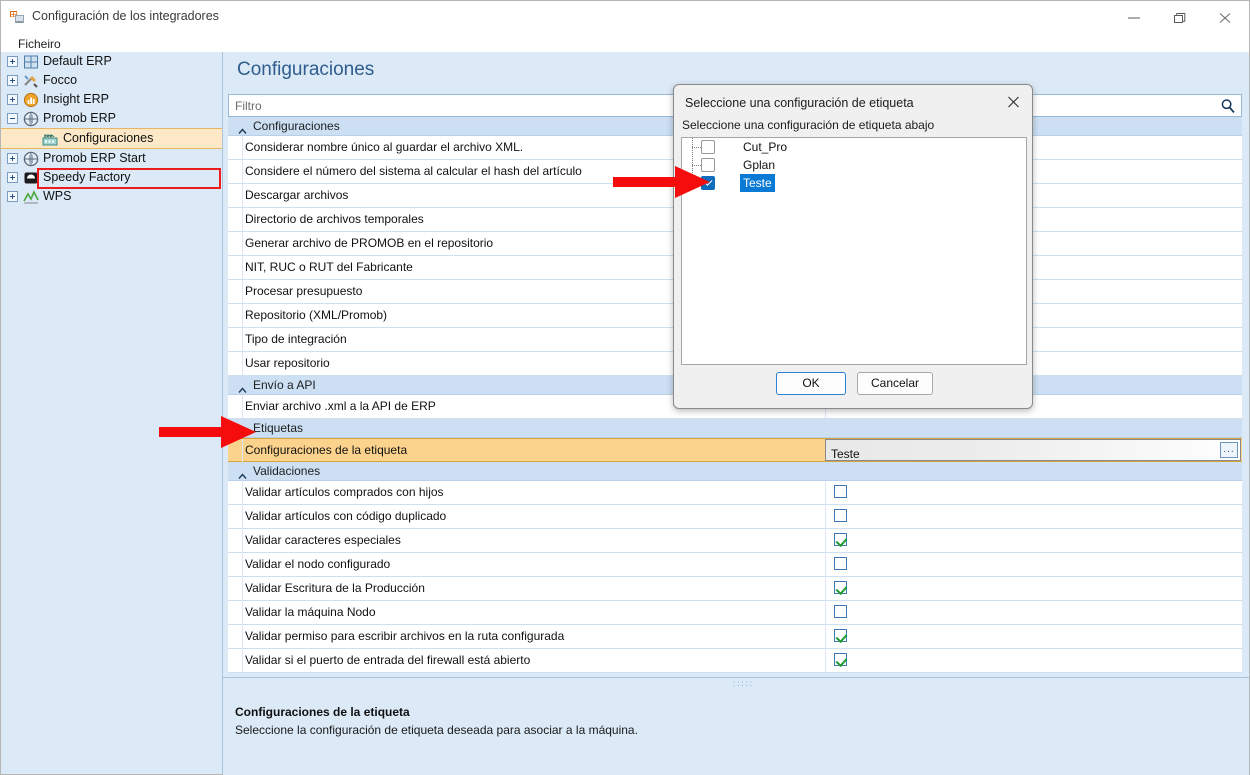  What do you see at coordinates (111, 99) in the screenshot?
I see `tree-item-insight-erp: Insight ERP` at bounding box center [111, 99].